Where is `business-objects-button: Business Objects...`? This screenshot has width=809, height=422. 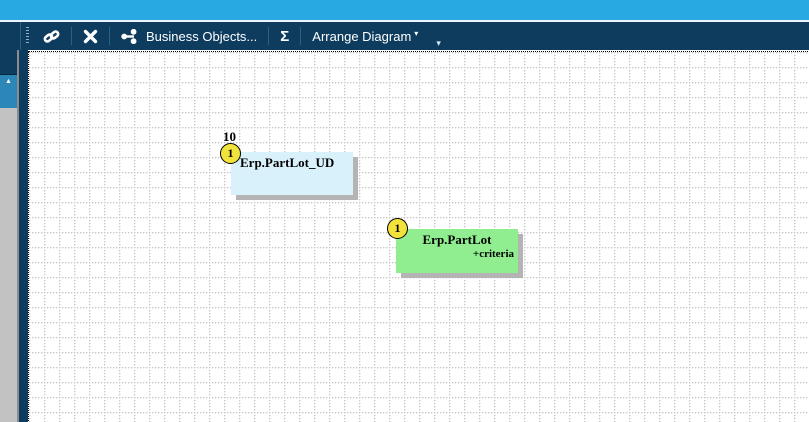
business-objects-button: Business Objects... is located at coordinates (189, 36).